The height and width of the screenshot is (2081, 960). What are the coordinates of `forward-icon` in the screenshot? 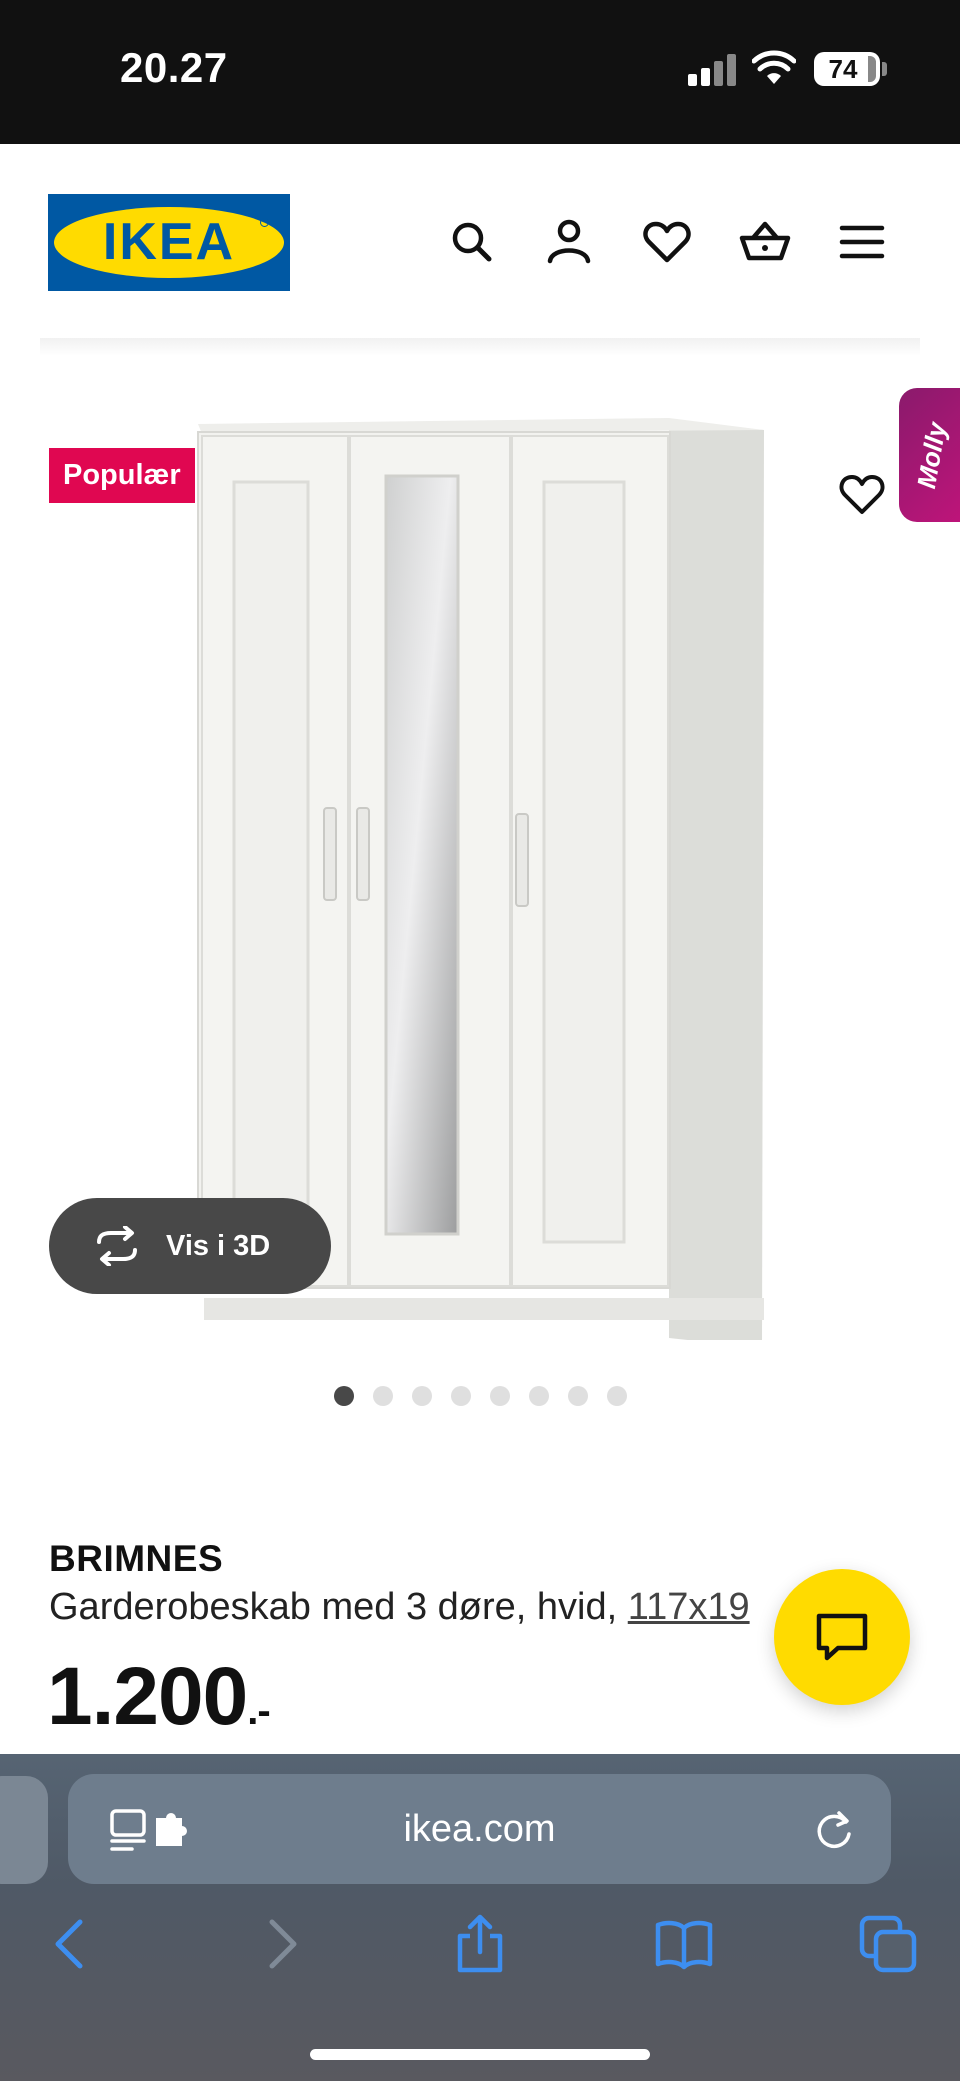 It's located at (280, 1944).